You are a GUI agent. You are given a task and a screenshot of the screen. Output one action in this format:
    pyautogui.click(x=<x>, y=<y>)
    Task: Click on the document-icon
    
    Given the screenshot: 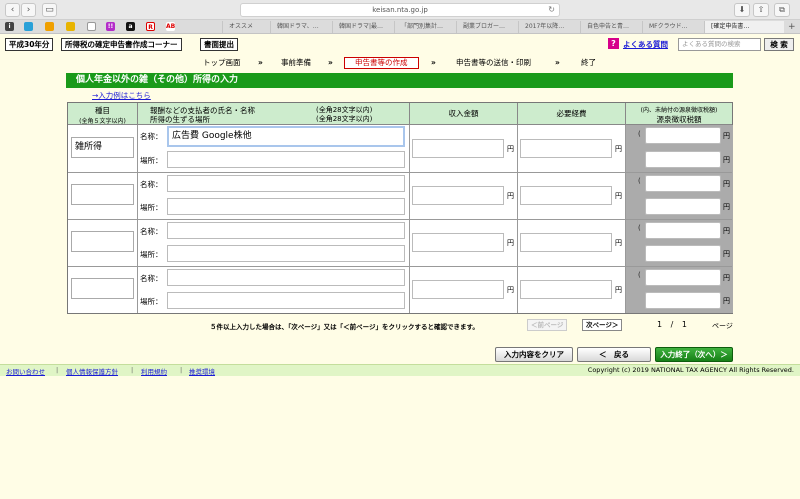 What is the action you would take?
    pyautogui.click(x=91, y=26)
    